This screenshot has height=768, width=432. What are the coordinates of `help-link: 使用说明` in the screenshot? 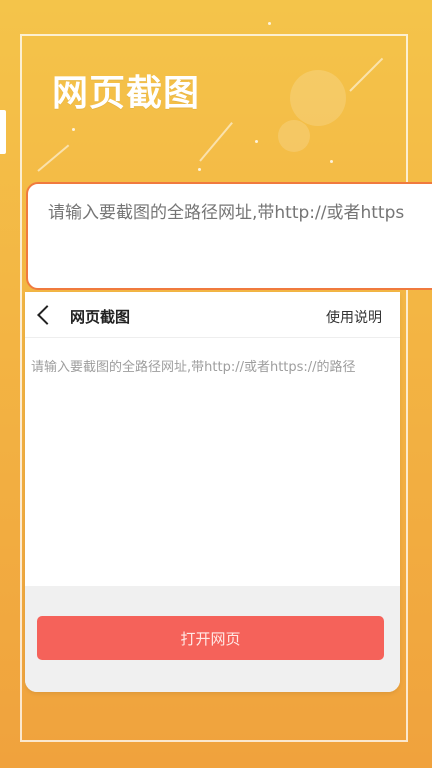 It's located at (354, 317).